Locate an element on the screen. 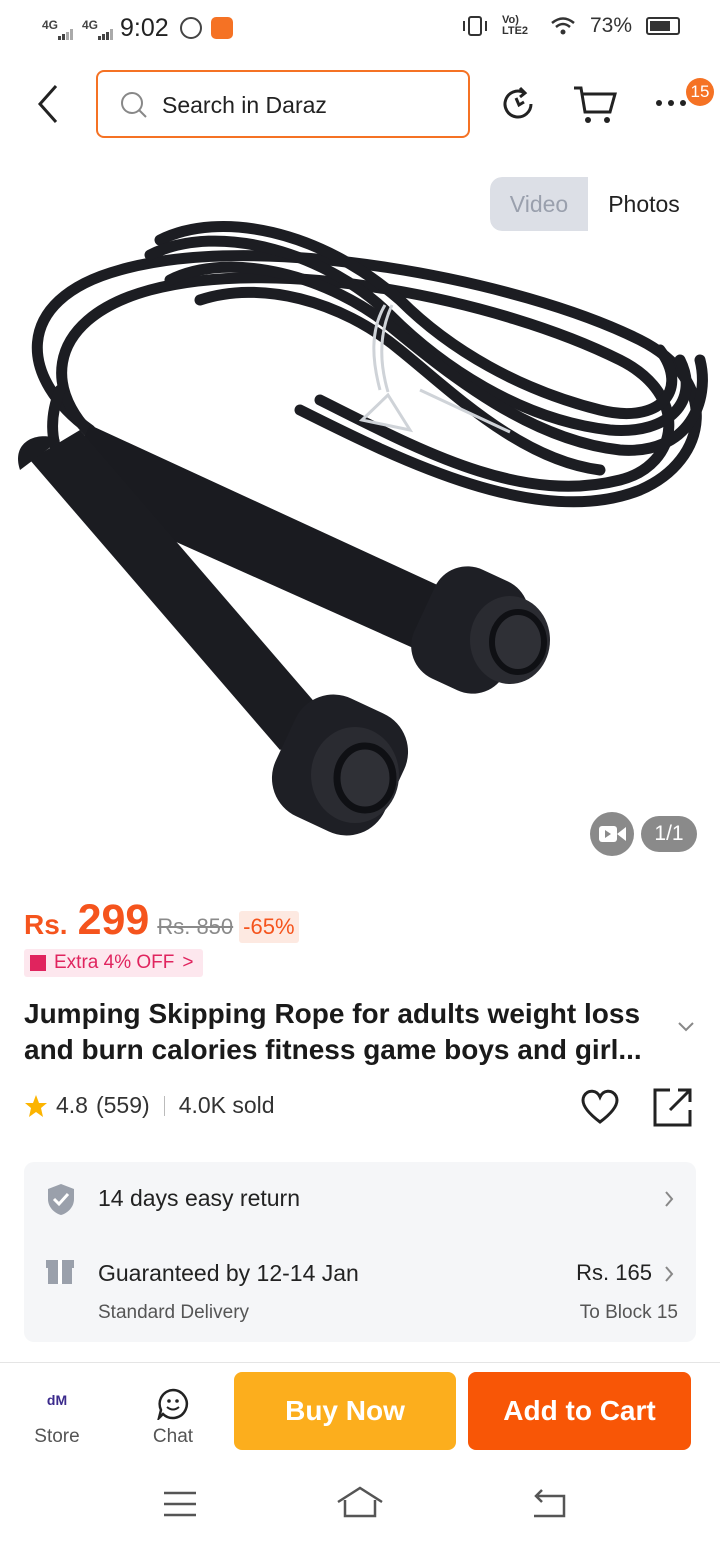 The image size is (720, 1544). signal-2-label: 4G is located at coordinates (90, 25).